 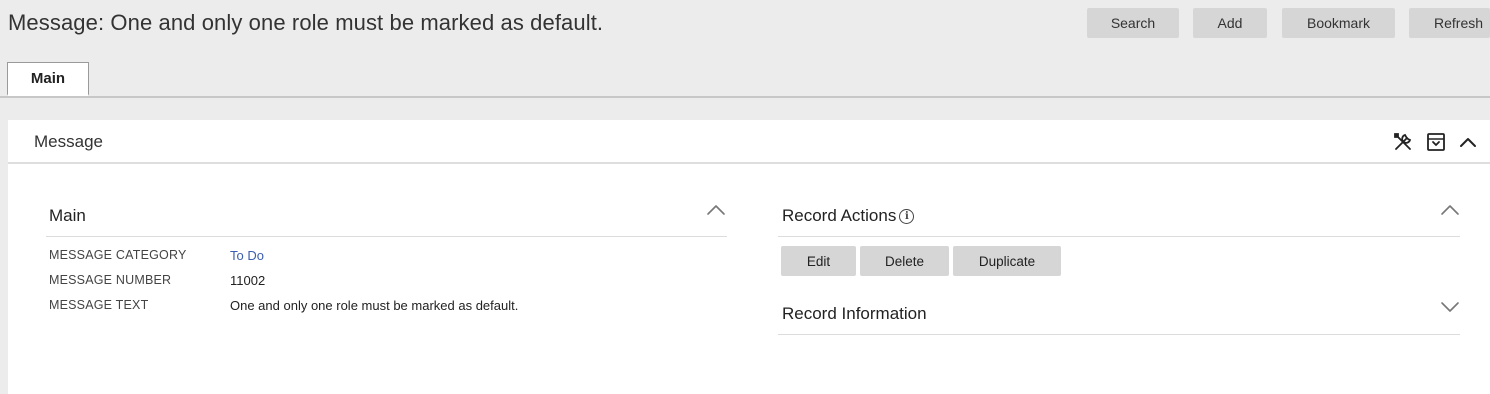 I want to click on tools-icon, so click(x=1403, y=142).